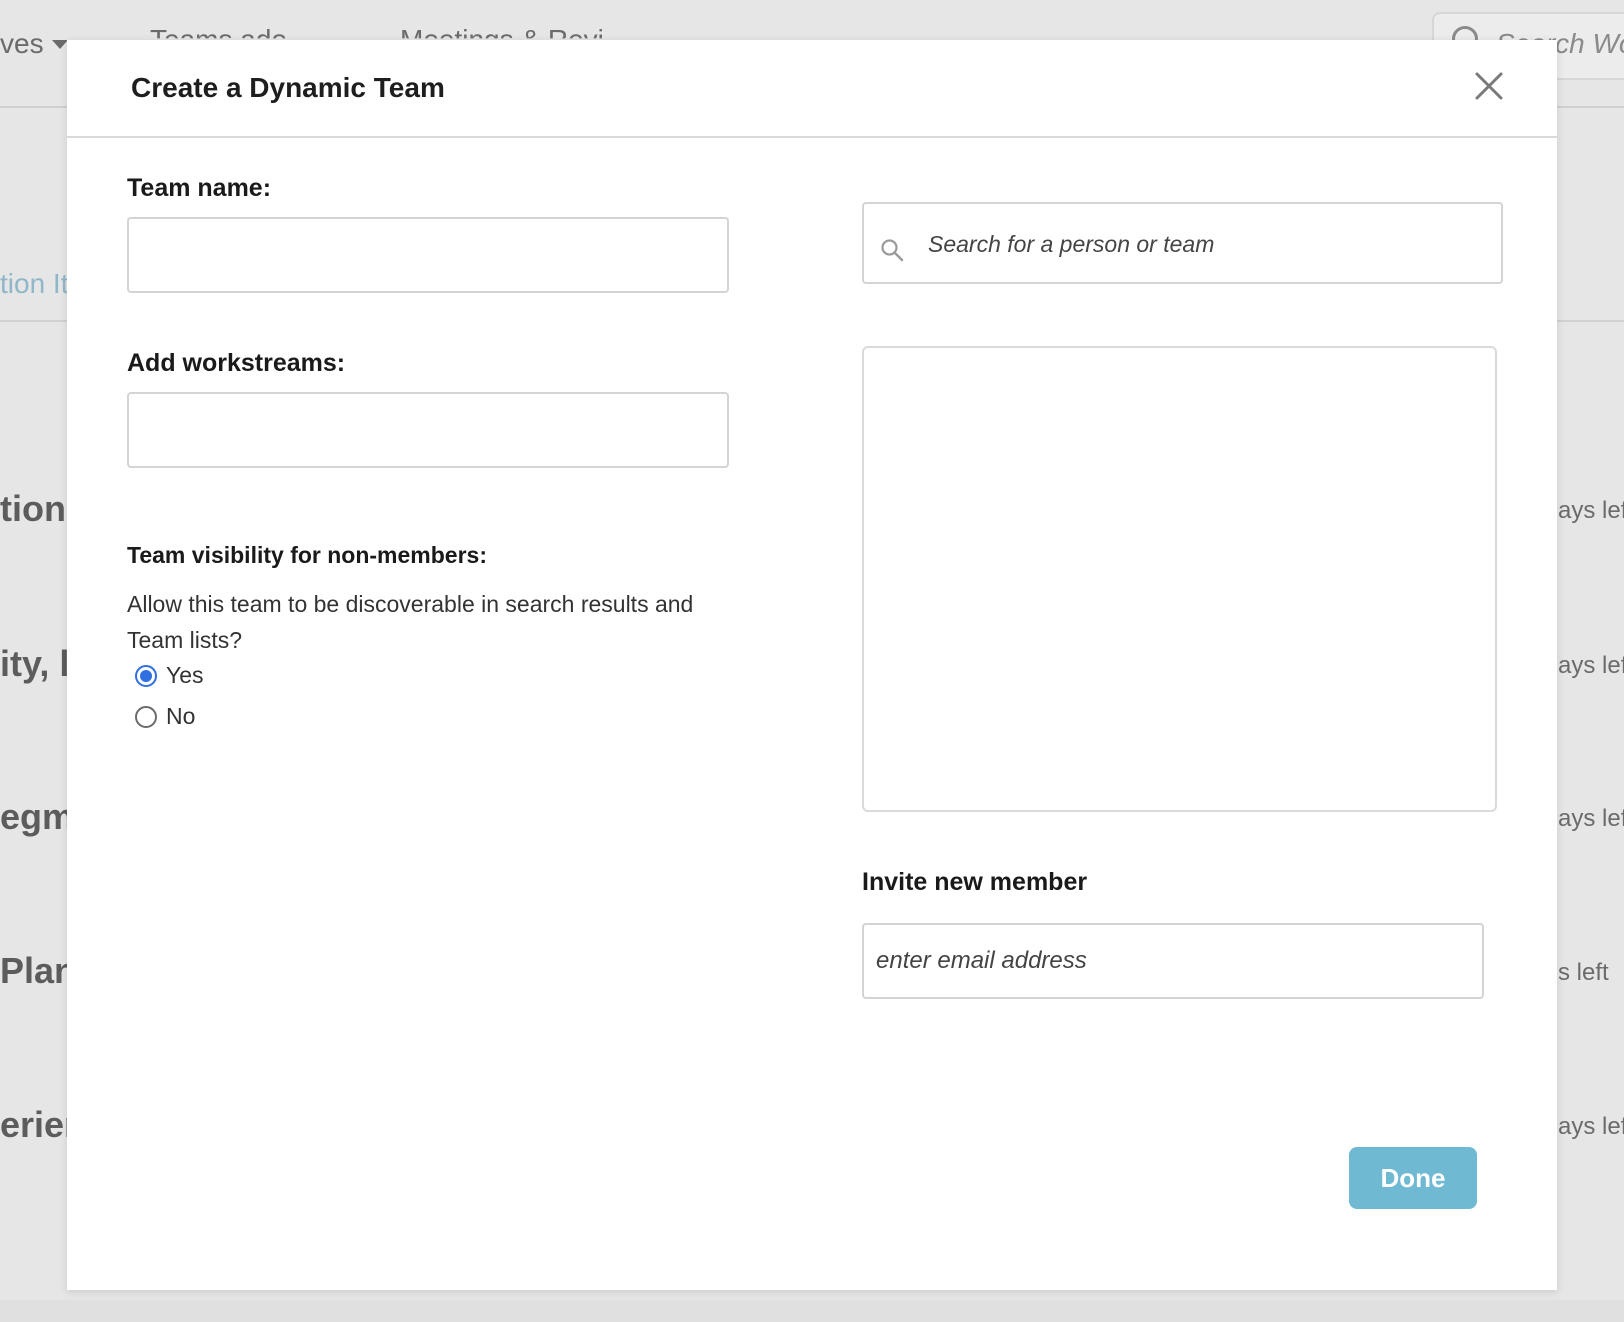 Image resolution: width=1624 pixels, height=1322 pixels. What do you see at coordinates (146, 675) in the screenshot?
I see `radio-button-selected` at bounding box center [146, 675].